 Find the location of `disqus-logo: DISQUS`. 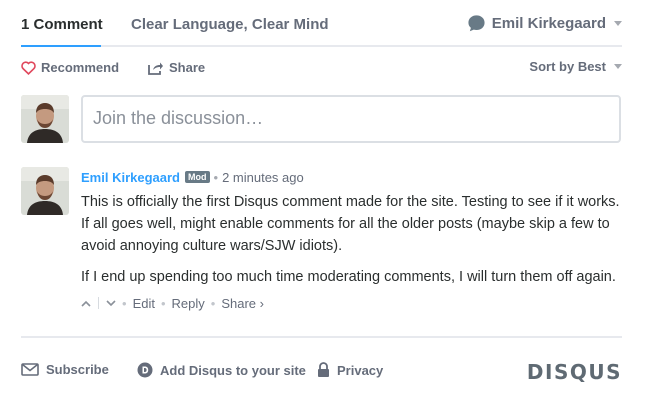

disqus-logo: DISQUS is located at coordinates (574, 372).